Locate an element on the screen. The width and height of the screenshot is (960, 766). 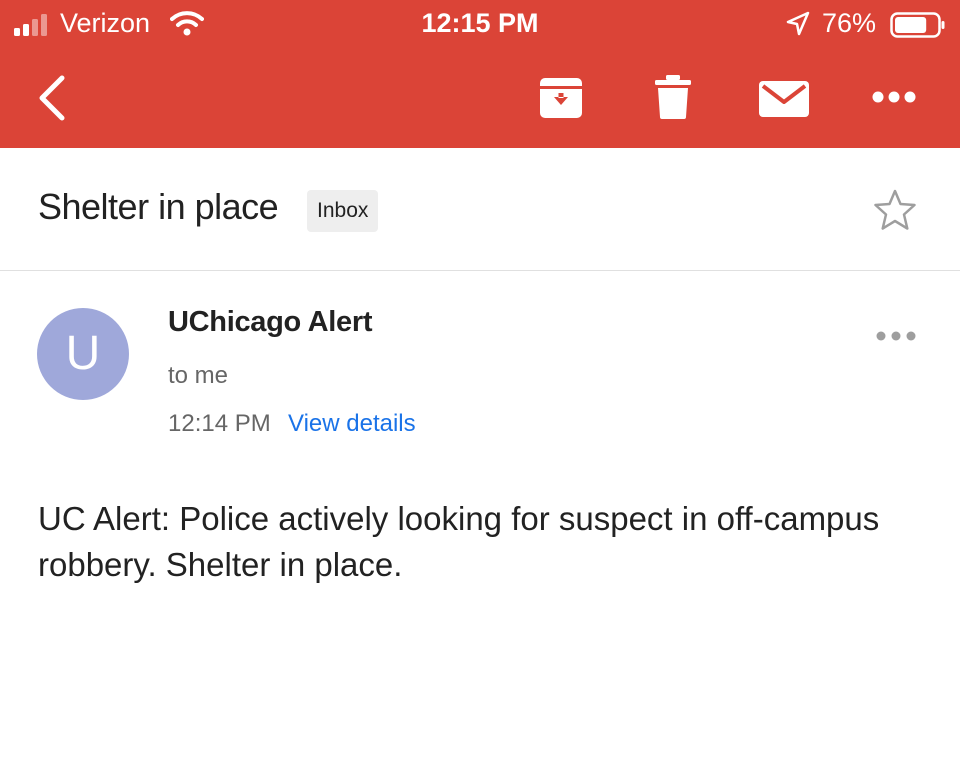
battery-percentage: 76% is located at coordinates (849, 23).